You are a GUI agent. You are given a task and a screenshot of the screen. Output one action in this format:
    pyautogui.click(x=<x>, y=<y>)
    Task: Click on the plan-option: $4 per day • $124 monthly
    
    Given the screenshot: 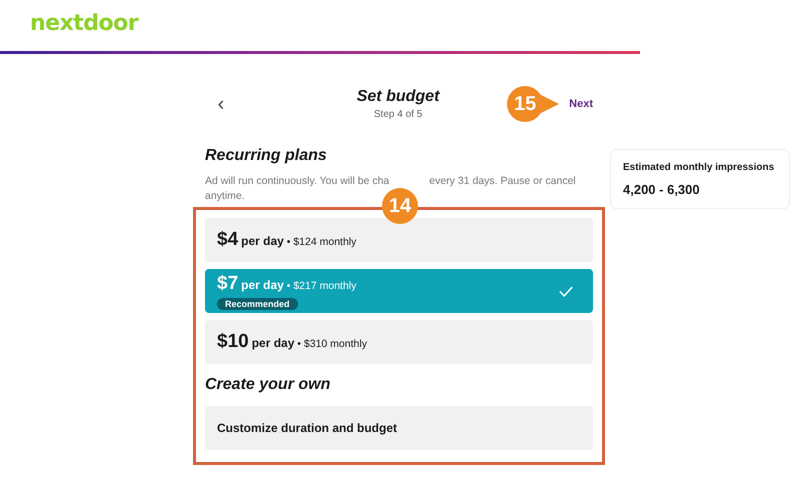 What is the action you would take?
    pyautogui.click(x=399, y=240)
    